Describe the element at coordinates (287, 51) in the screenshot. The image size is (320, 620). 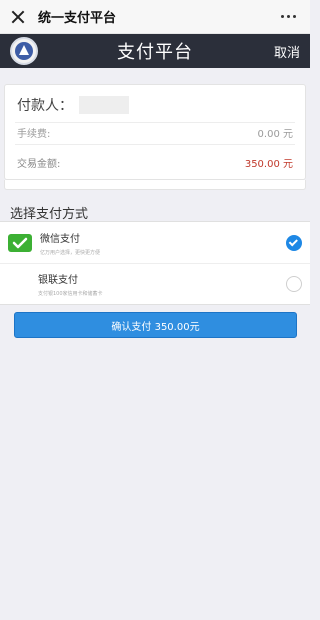
I see `cancel-button: 取消` at that location.